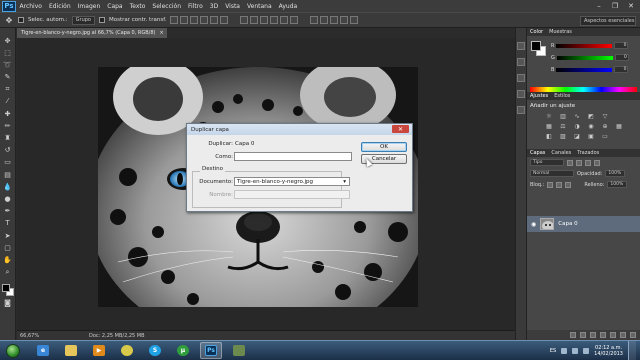 The height and width of the screenshot is (360, 640). What do you see at coordinates (539, 96) in the screenshot?
I see `tab-adjustments: Ajustes` at bounding box center [539, 96].